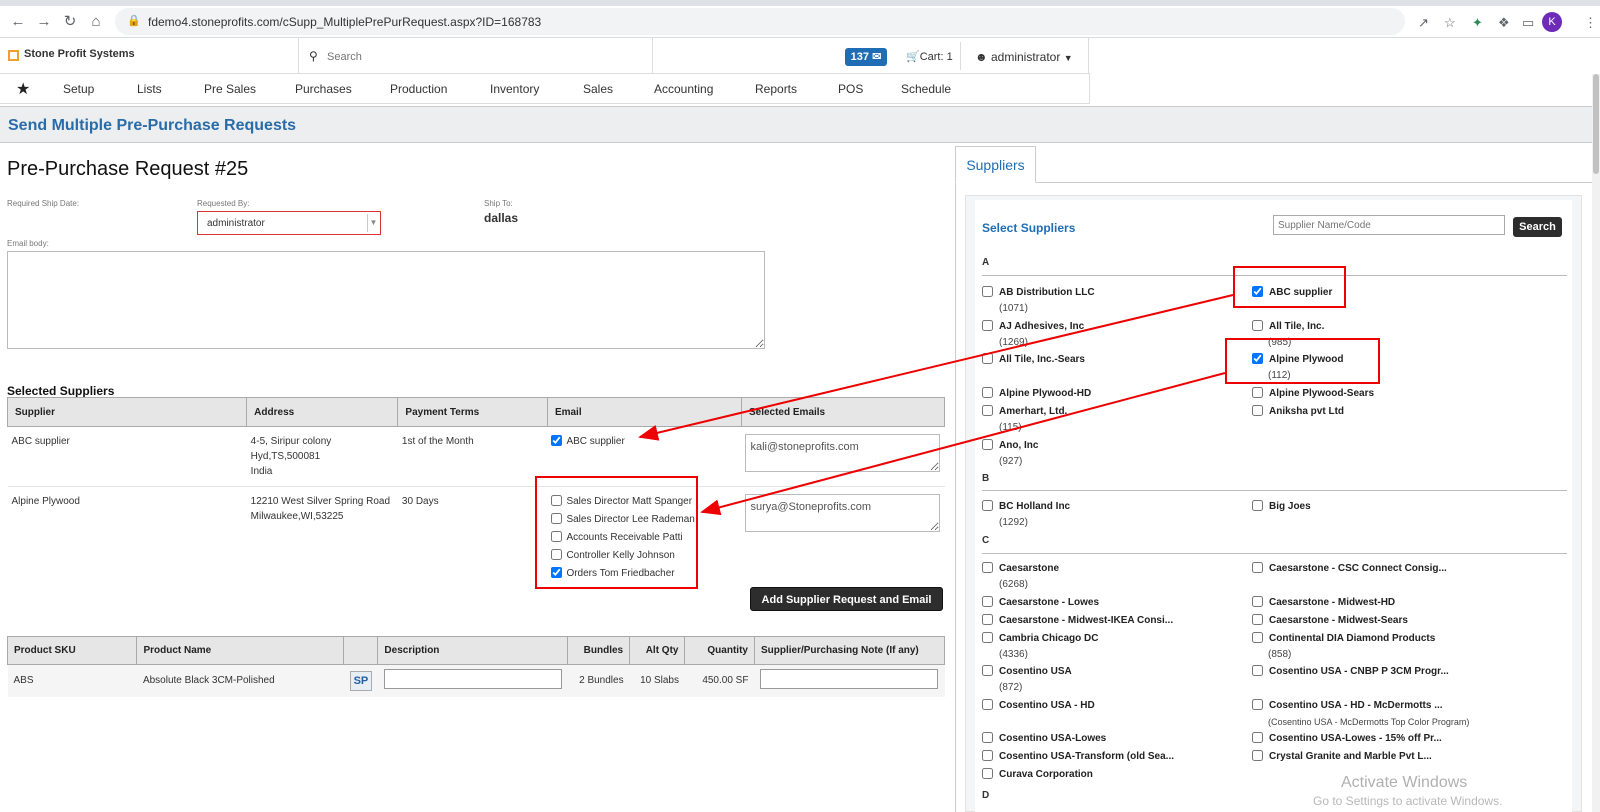 This screenshot has height=812, width=1600. I want to click on activate-windows-title: Activate Windows, so click(1404, 782).